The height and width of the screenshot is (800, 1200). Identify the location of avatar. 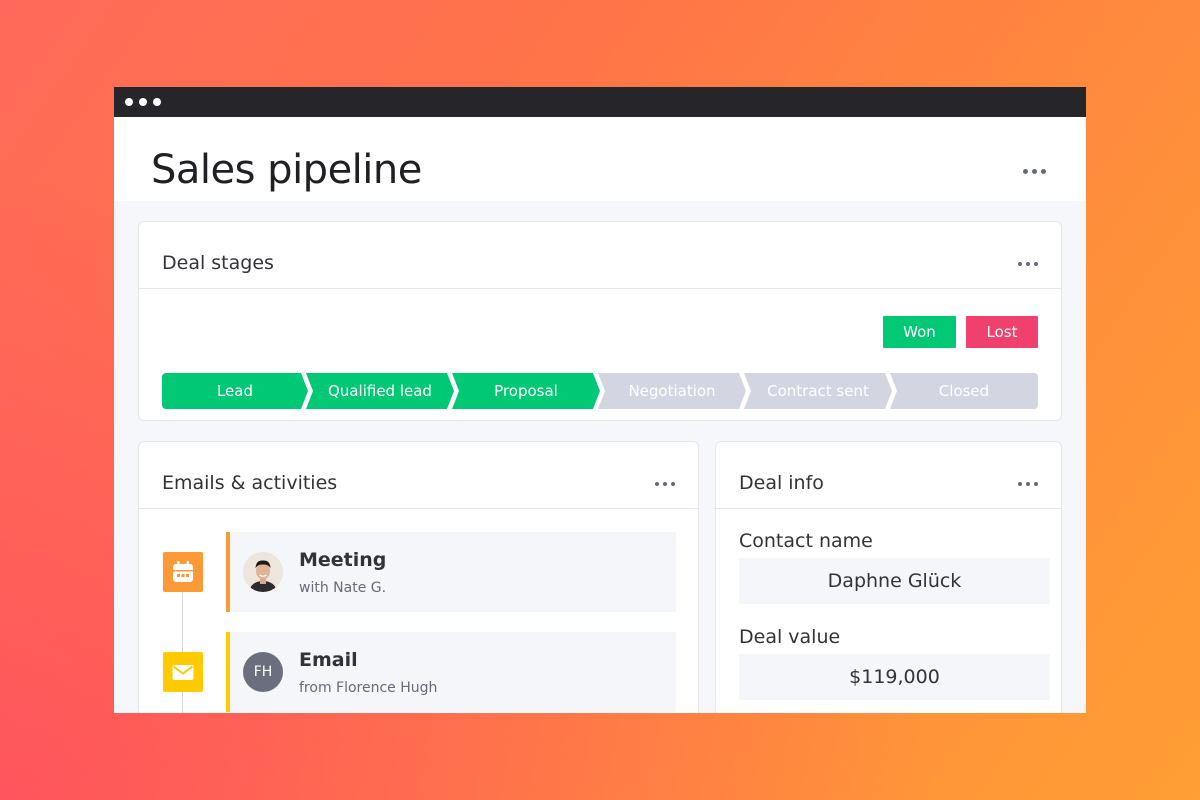
(263, 572).